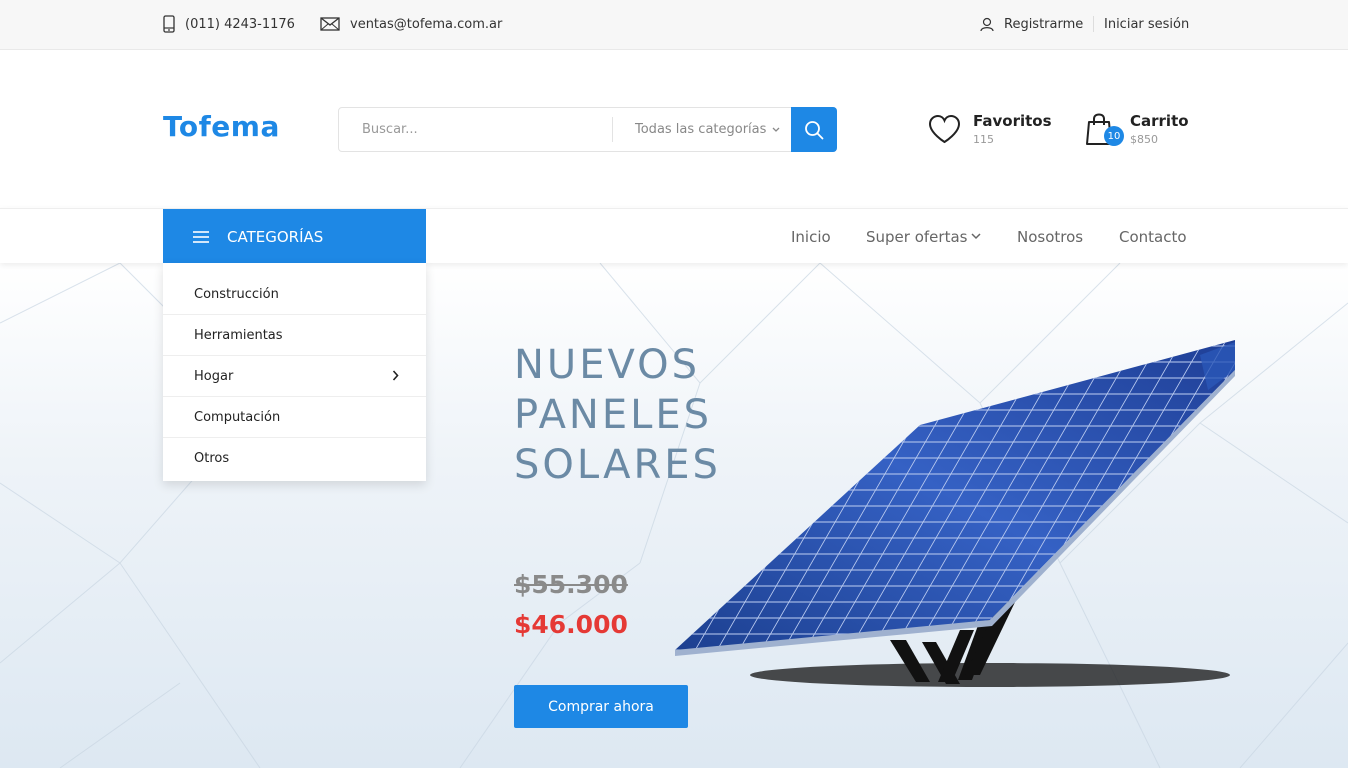 The width and height of the screenshot is (1348, 768). What do you see at coordinates (1012, 121) in the screenshot?
I see `favorites-label: Favoritos` at bounding box center [1012, 121].